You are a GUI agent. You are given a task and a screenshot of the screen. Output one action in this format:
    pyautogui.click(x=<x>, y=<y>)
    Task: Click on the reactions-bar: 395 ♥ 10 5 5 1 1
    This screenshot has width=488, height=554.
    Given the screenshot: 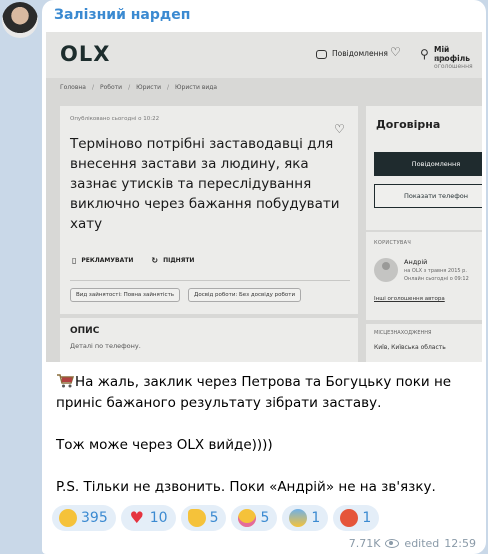 What is the action you would take?
    pyautogui.click(x=216, y=518)
    